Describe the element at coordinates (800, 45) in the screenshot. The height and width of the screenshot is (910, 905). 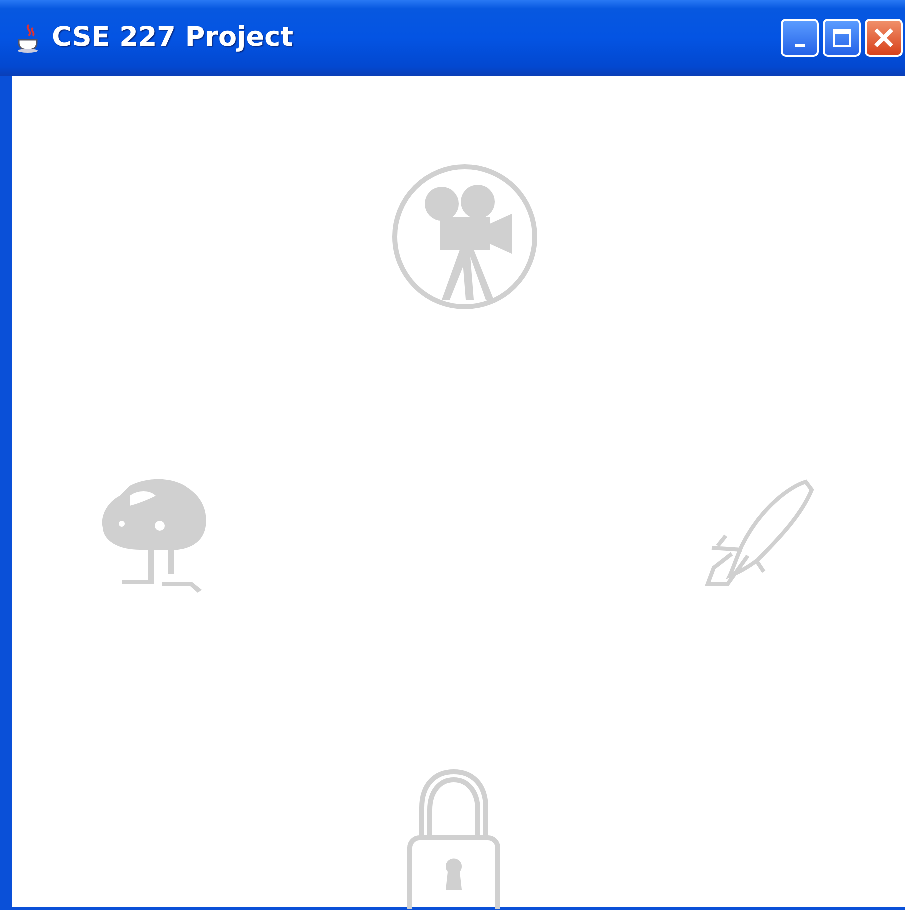
I see `minimize-icon` at that location.